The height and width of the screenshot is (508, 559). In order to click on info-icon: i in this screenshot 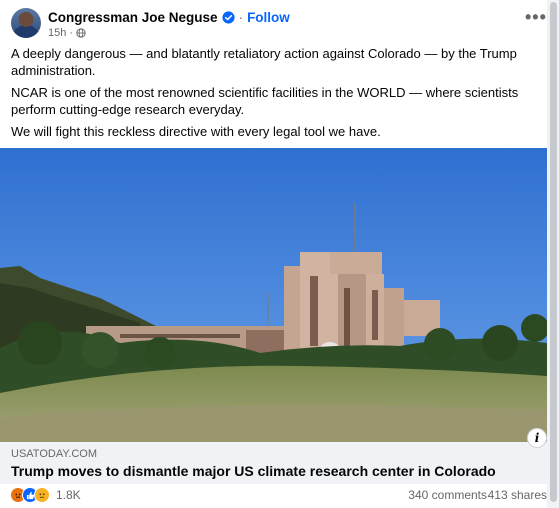, I will do `click(537, 438)`.